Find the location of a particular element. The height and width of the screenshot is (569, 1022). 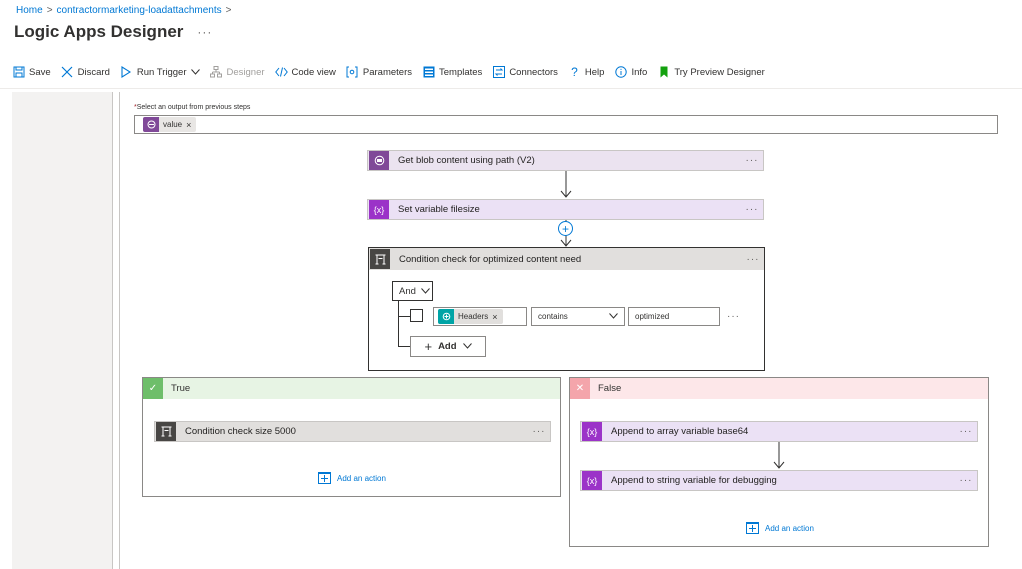

connectors-button: Connectors is located at coordinates (525, 72).